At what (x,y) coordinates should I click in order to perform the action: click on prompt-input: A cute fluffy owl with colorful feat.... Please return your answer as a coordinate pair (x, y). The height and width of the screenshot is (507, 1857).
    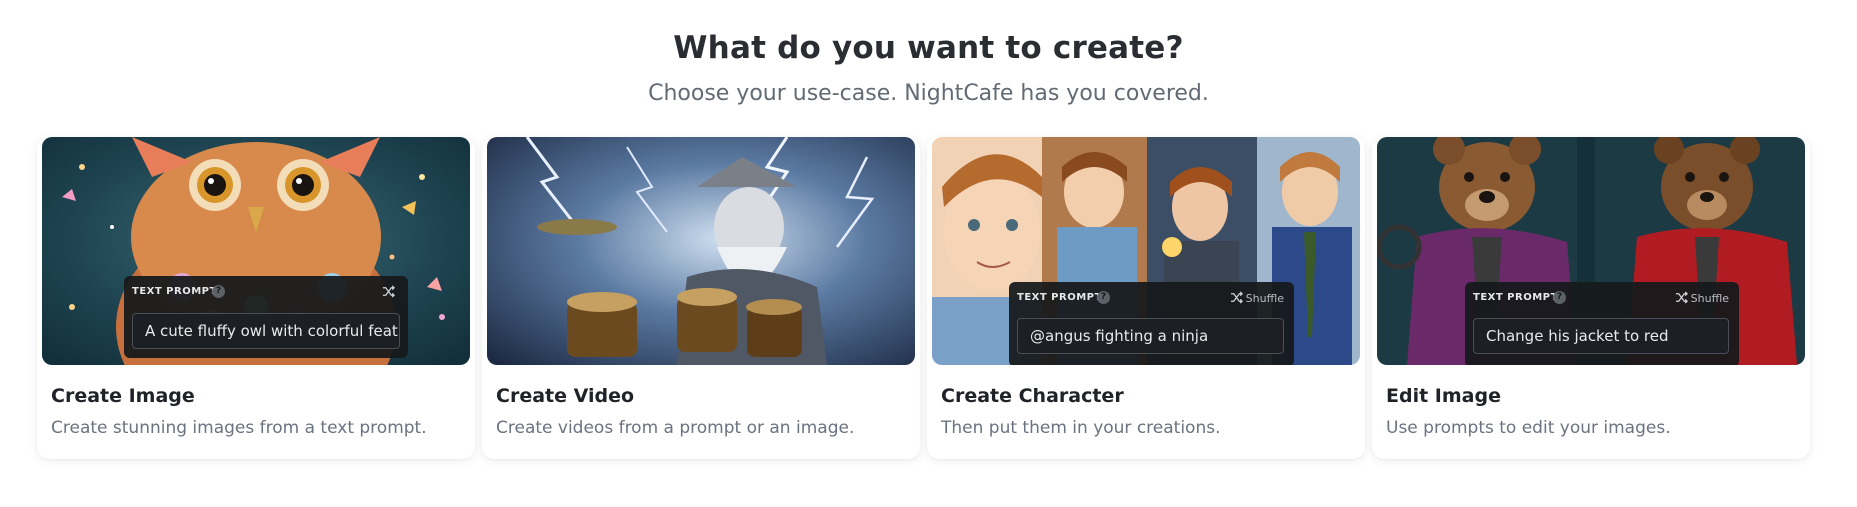
    Looking at the image, I should click on (266, 331).